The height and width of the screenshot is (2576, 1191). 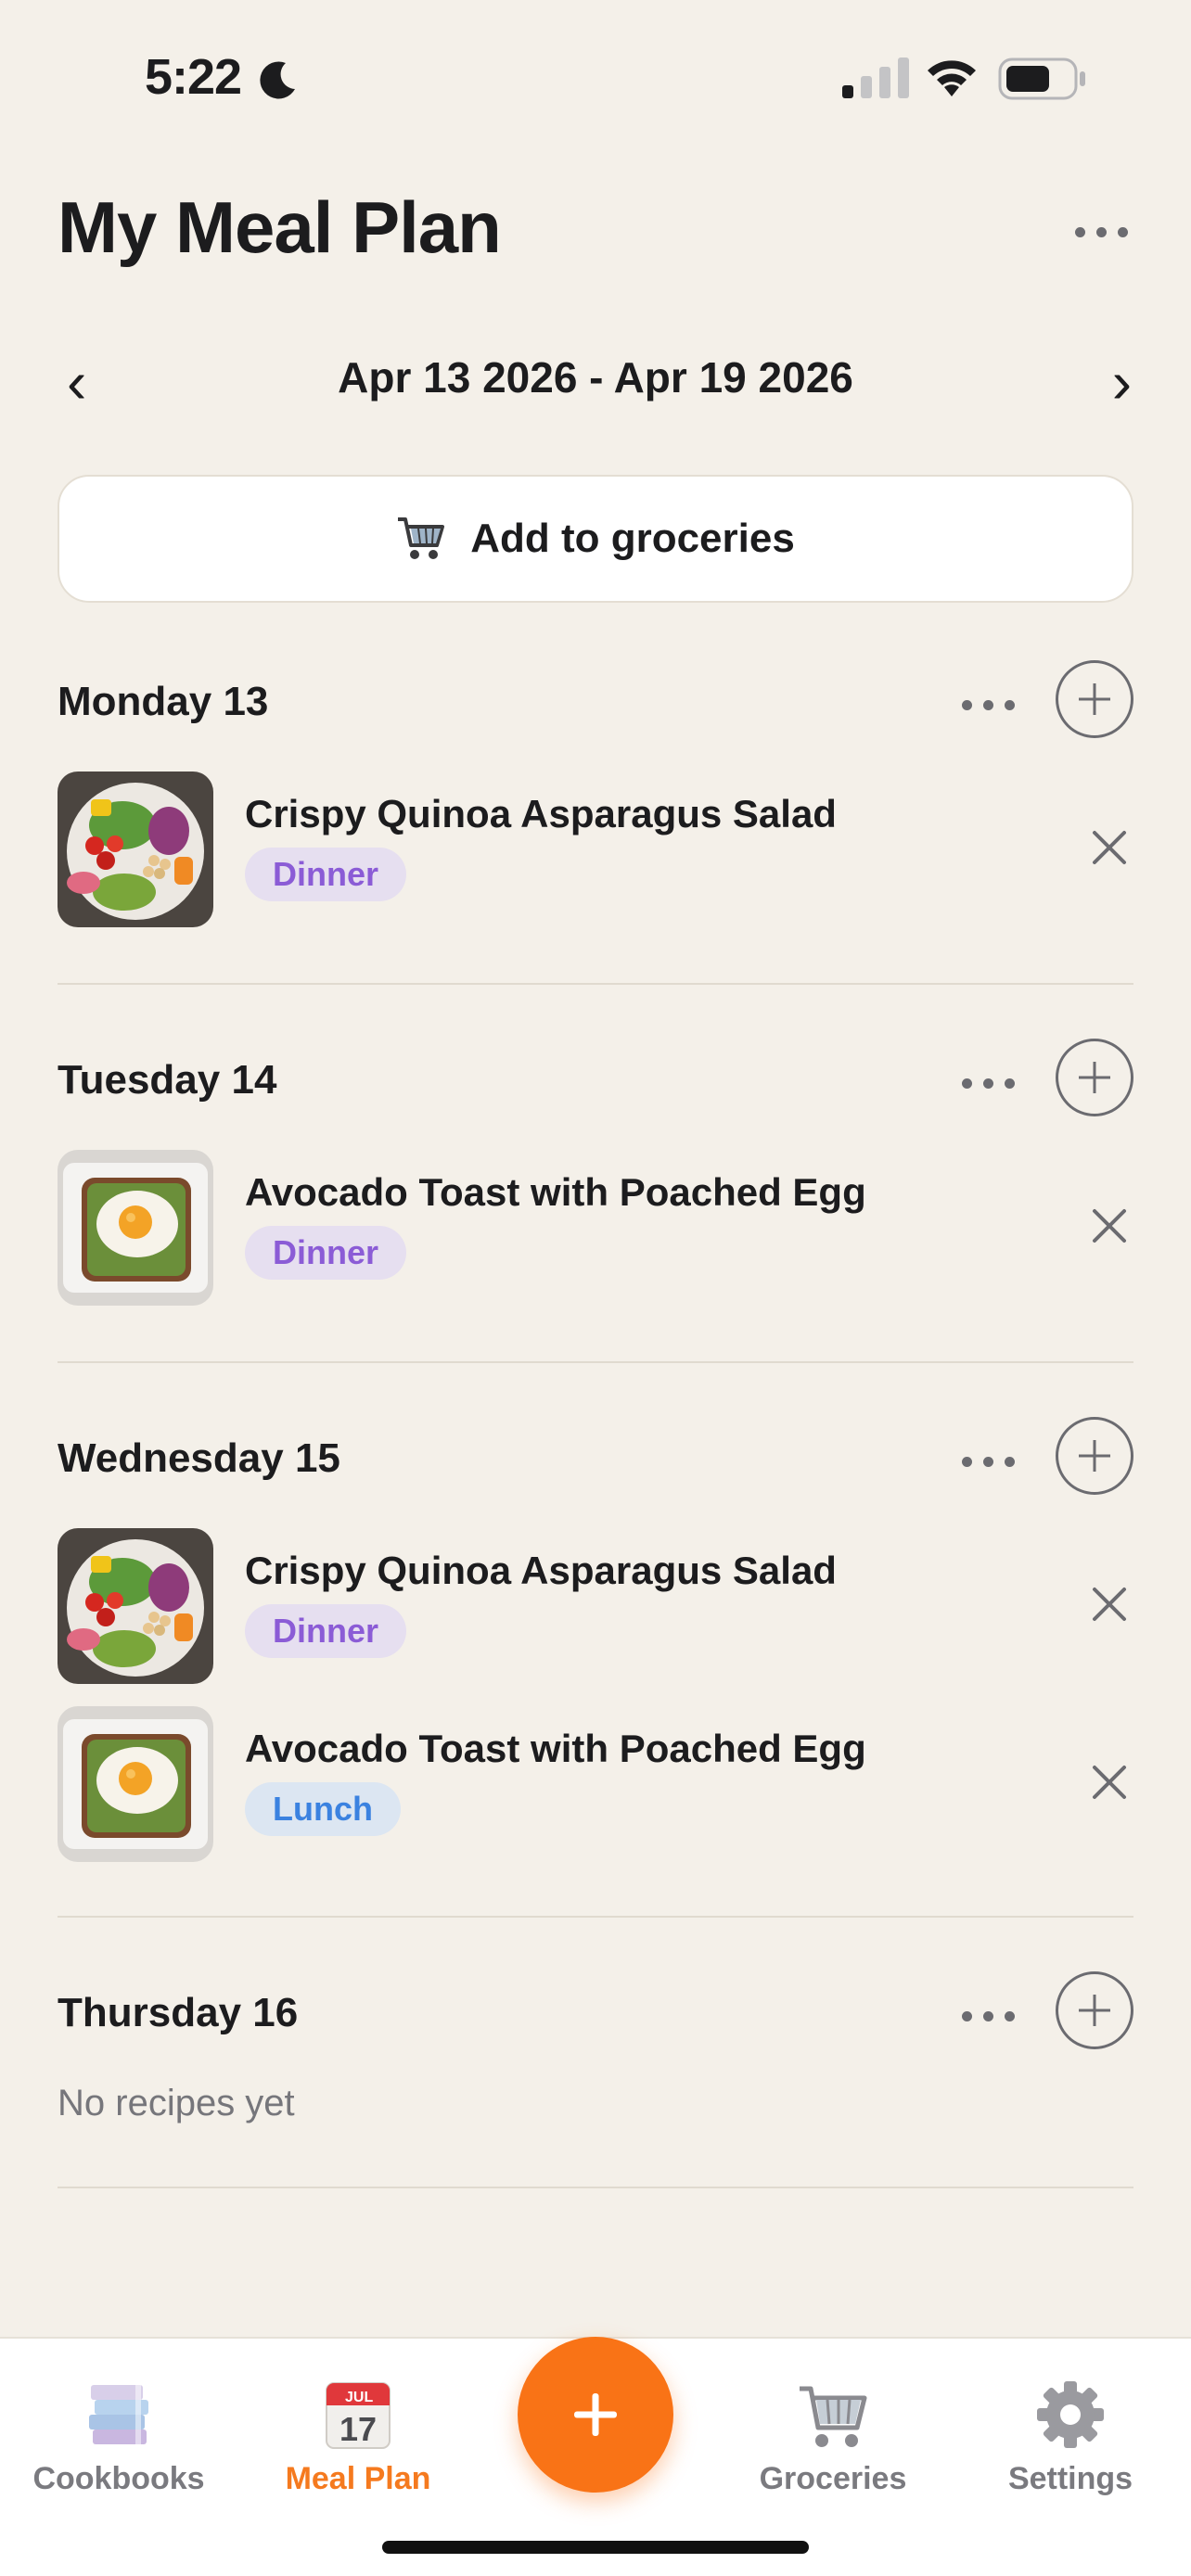 I want to click on day-title: Monday 13, so click(x=164, y=702).